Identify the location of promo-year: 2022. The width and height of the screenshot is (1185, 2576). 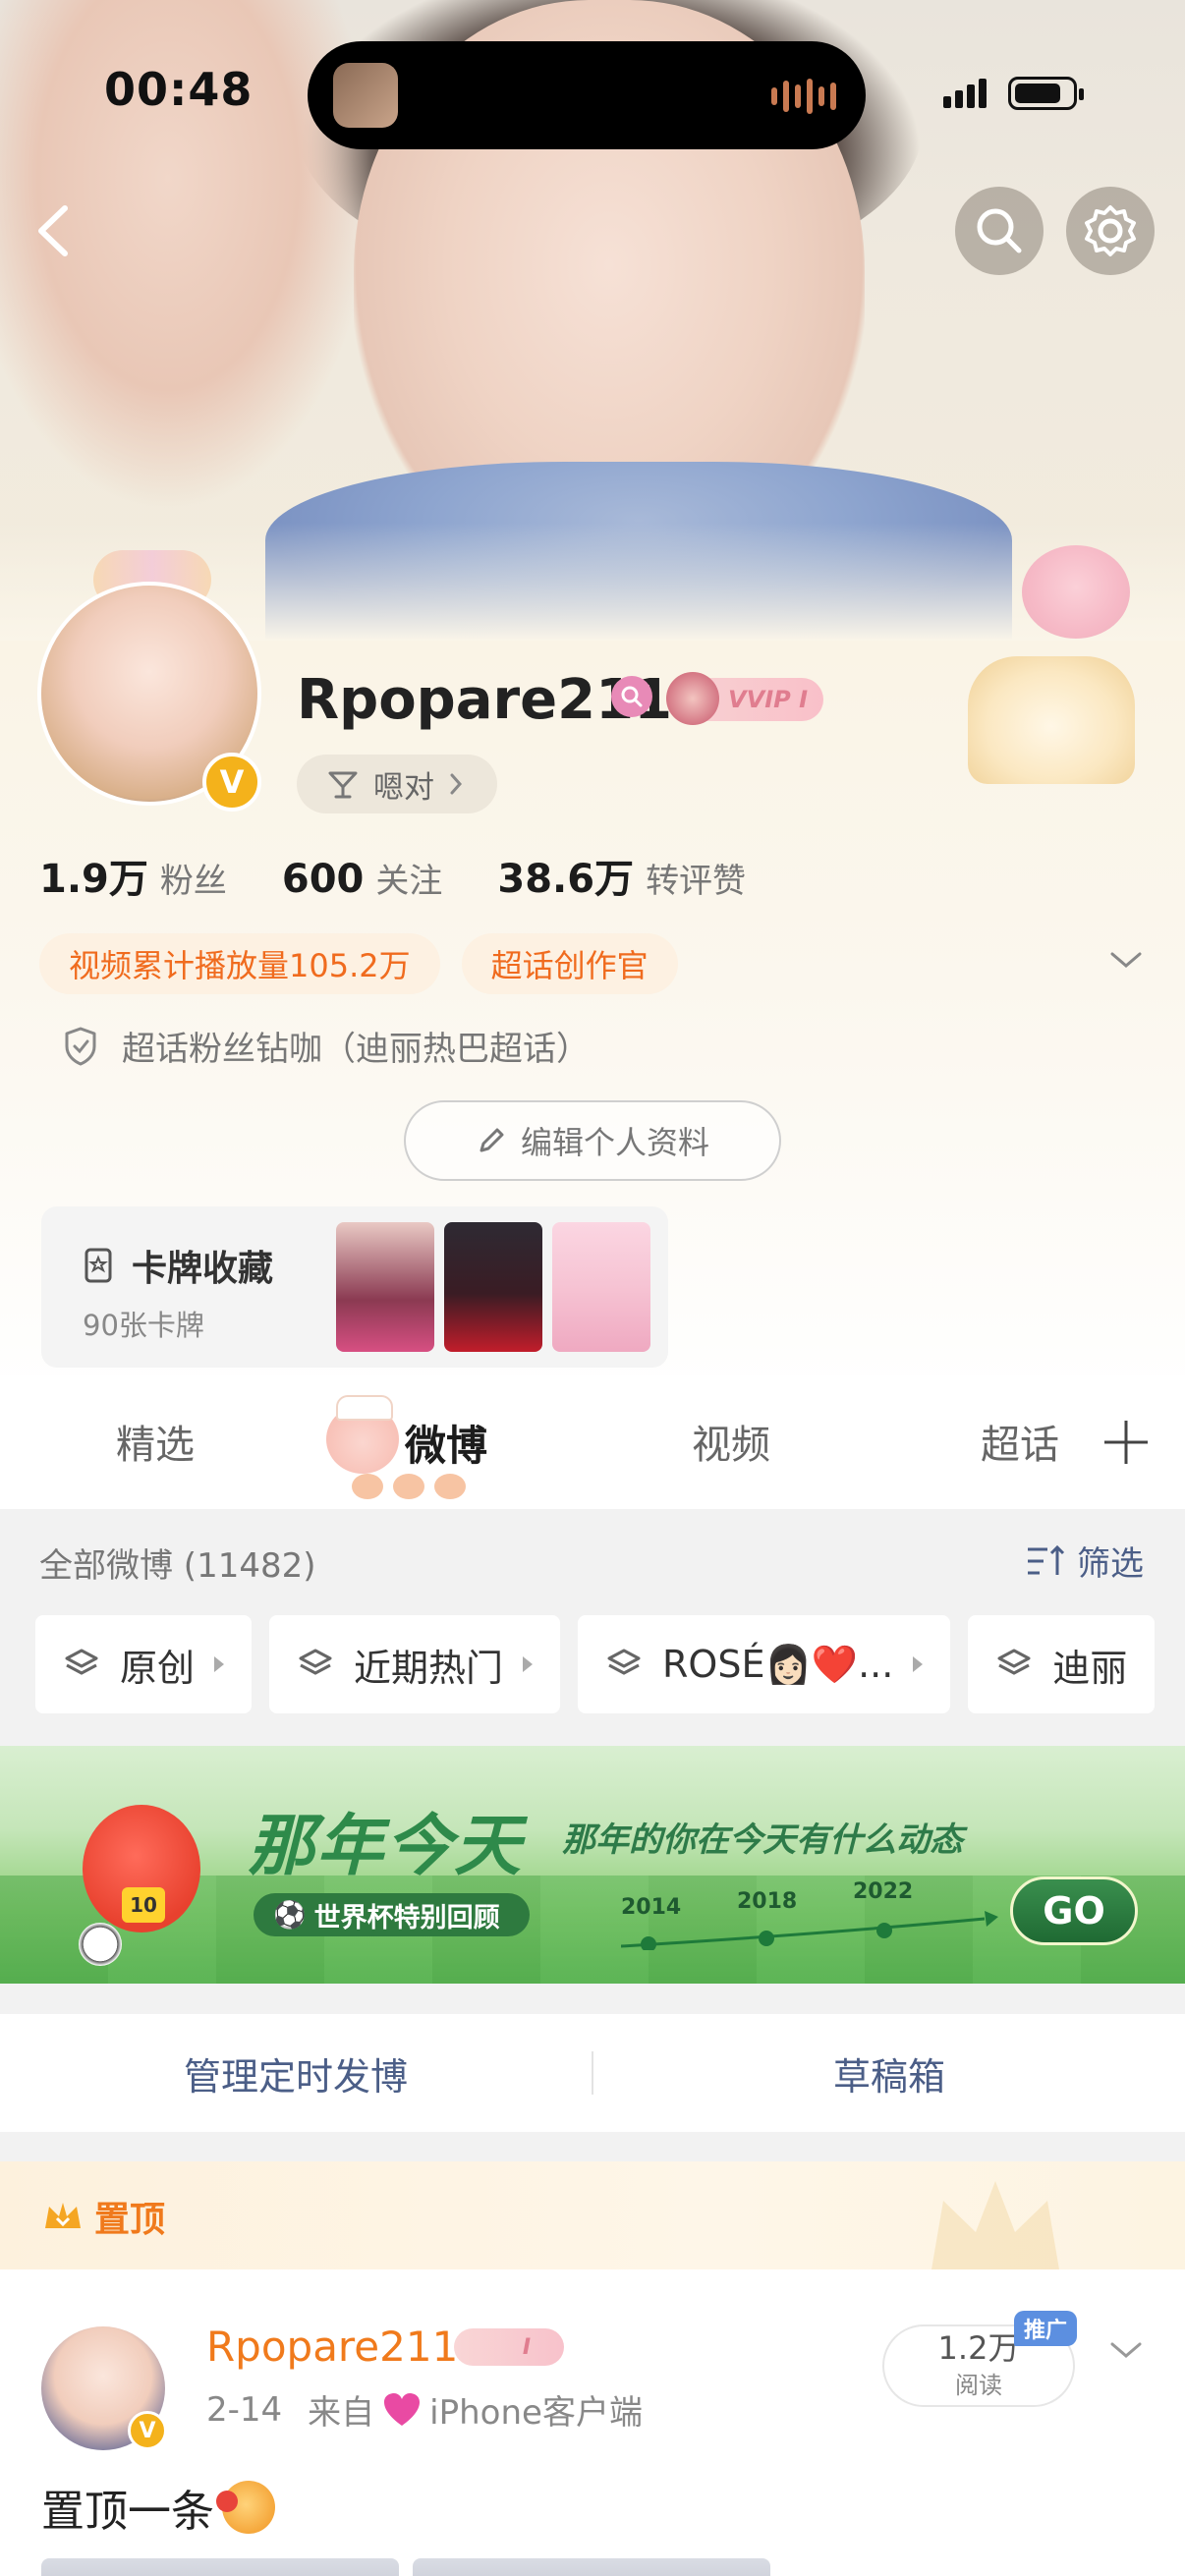
(883, 1891).